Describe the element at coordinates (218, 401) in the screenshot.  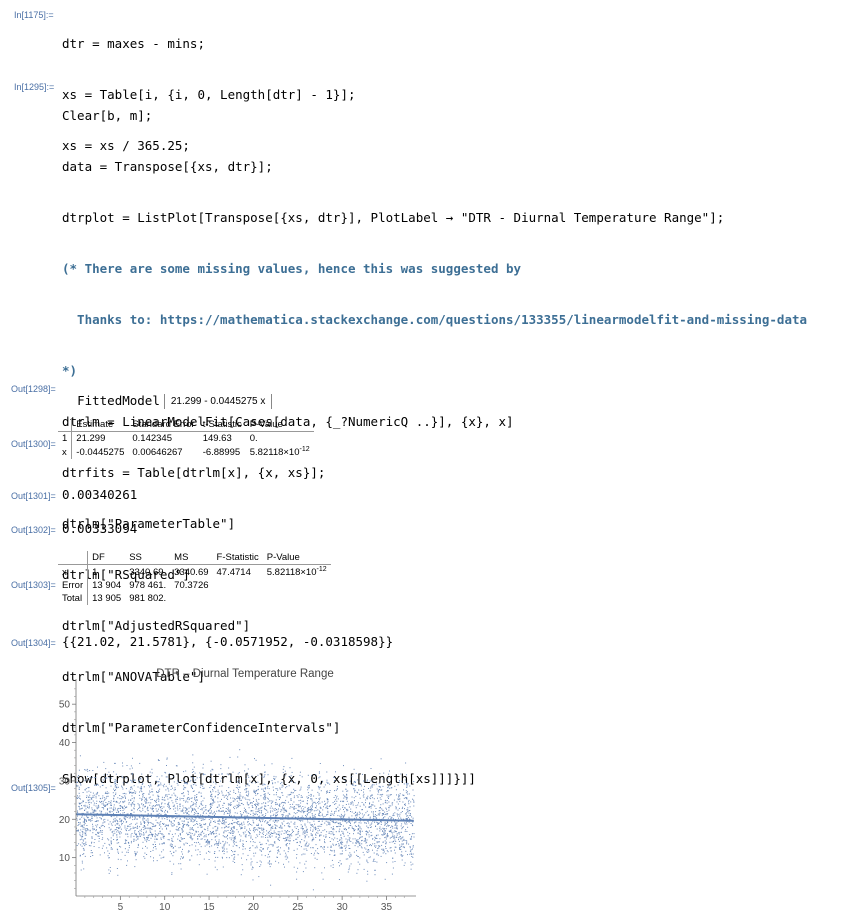
I see `fitted-model-box: 21.299 - 0.0445275 x` at that location.